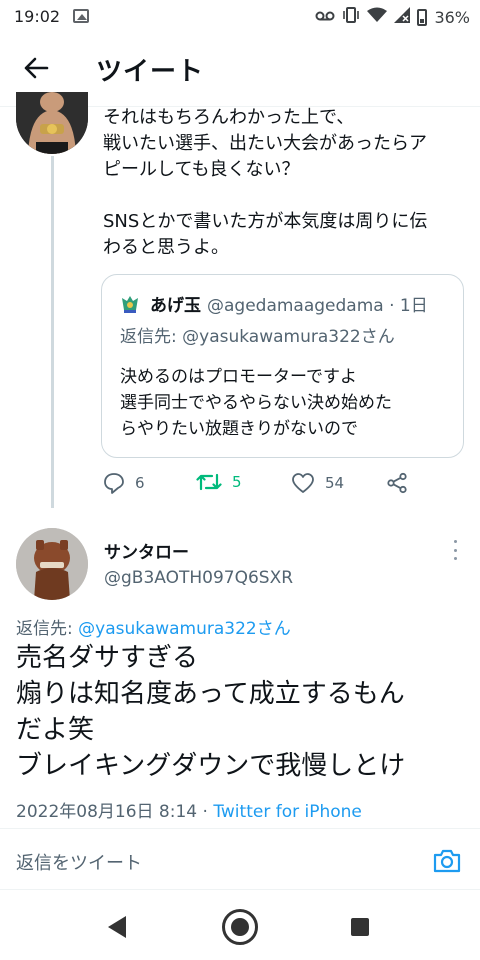 The image size is (480, 960). Describe the element at coordinates (422, 17) in the screenshot. I see `battery-icon` at that location.